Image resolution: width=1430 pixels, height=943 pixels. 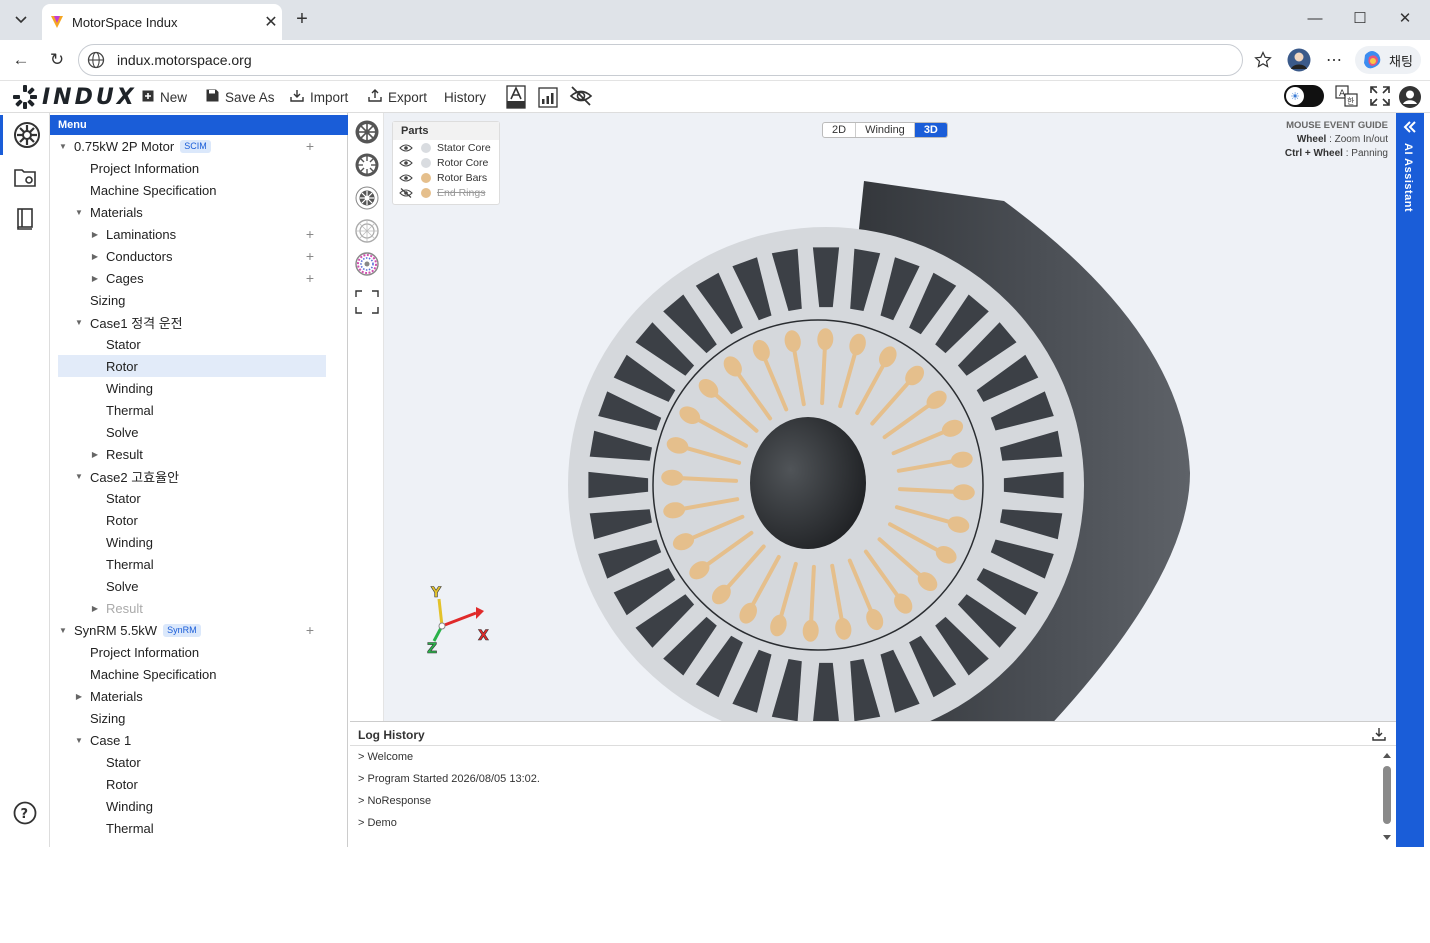 I want to click on view-mode-3d: 3D, so click(x=930, y=130).